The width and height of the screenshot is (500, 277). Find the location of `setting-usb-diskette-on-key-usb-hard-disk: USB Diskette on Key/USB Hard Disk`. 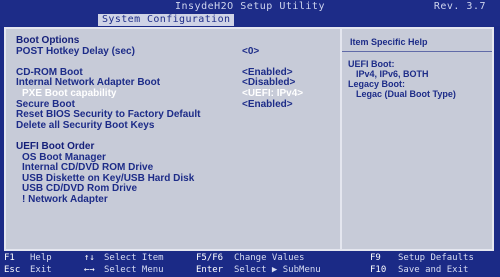

setting-usb-diskette-on-key-usb-hard-disk: USB Diskette on Key/USB Hard Disk is located at coordinates (171, 178).